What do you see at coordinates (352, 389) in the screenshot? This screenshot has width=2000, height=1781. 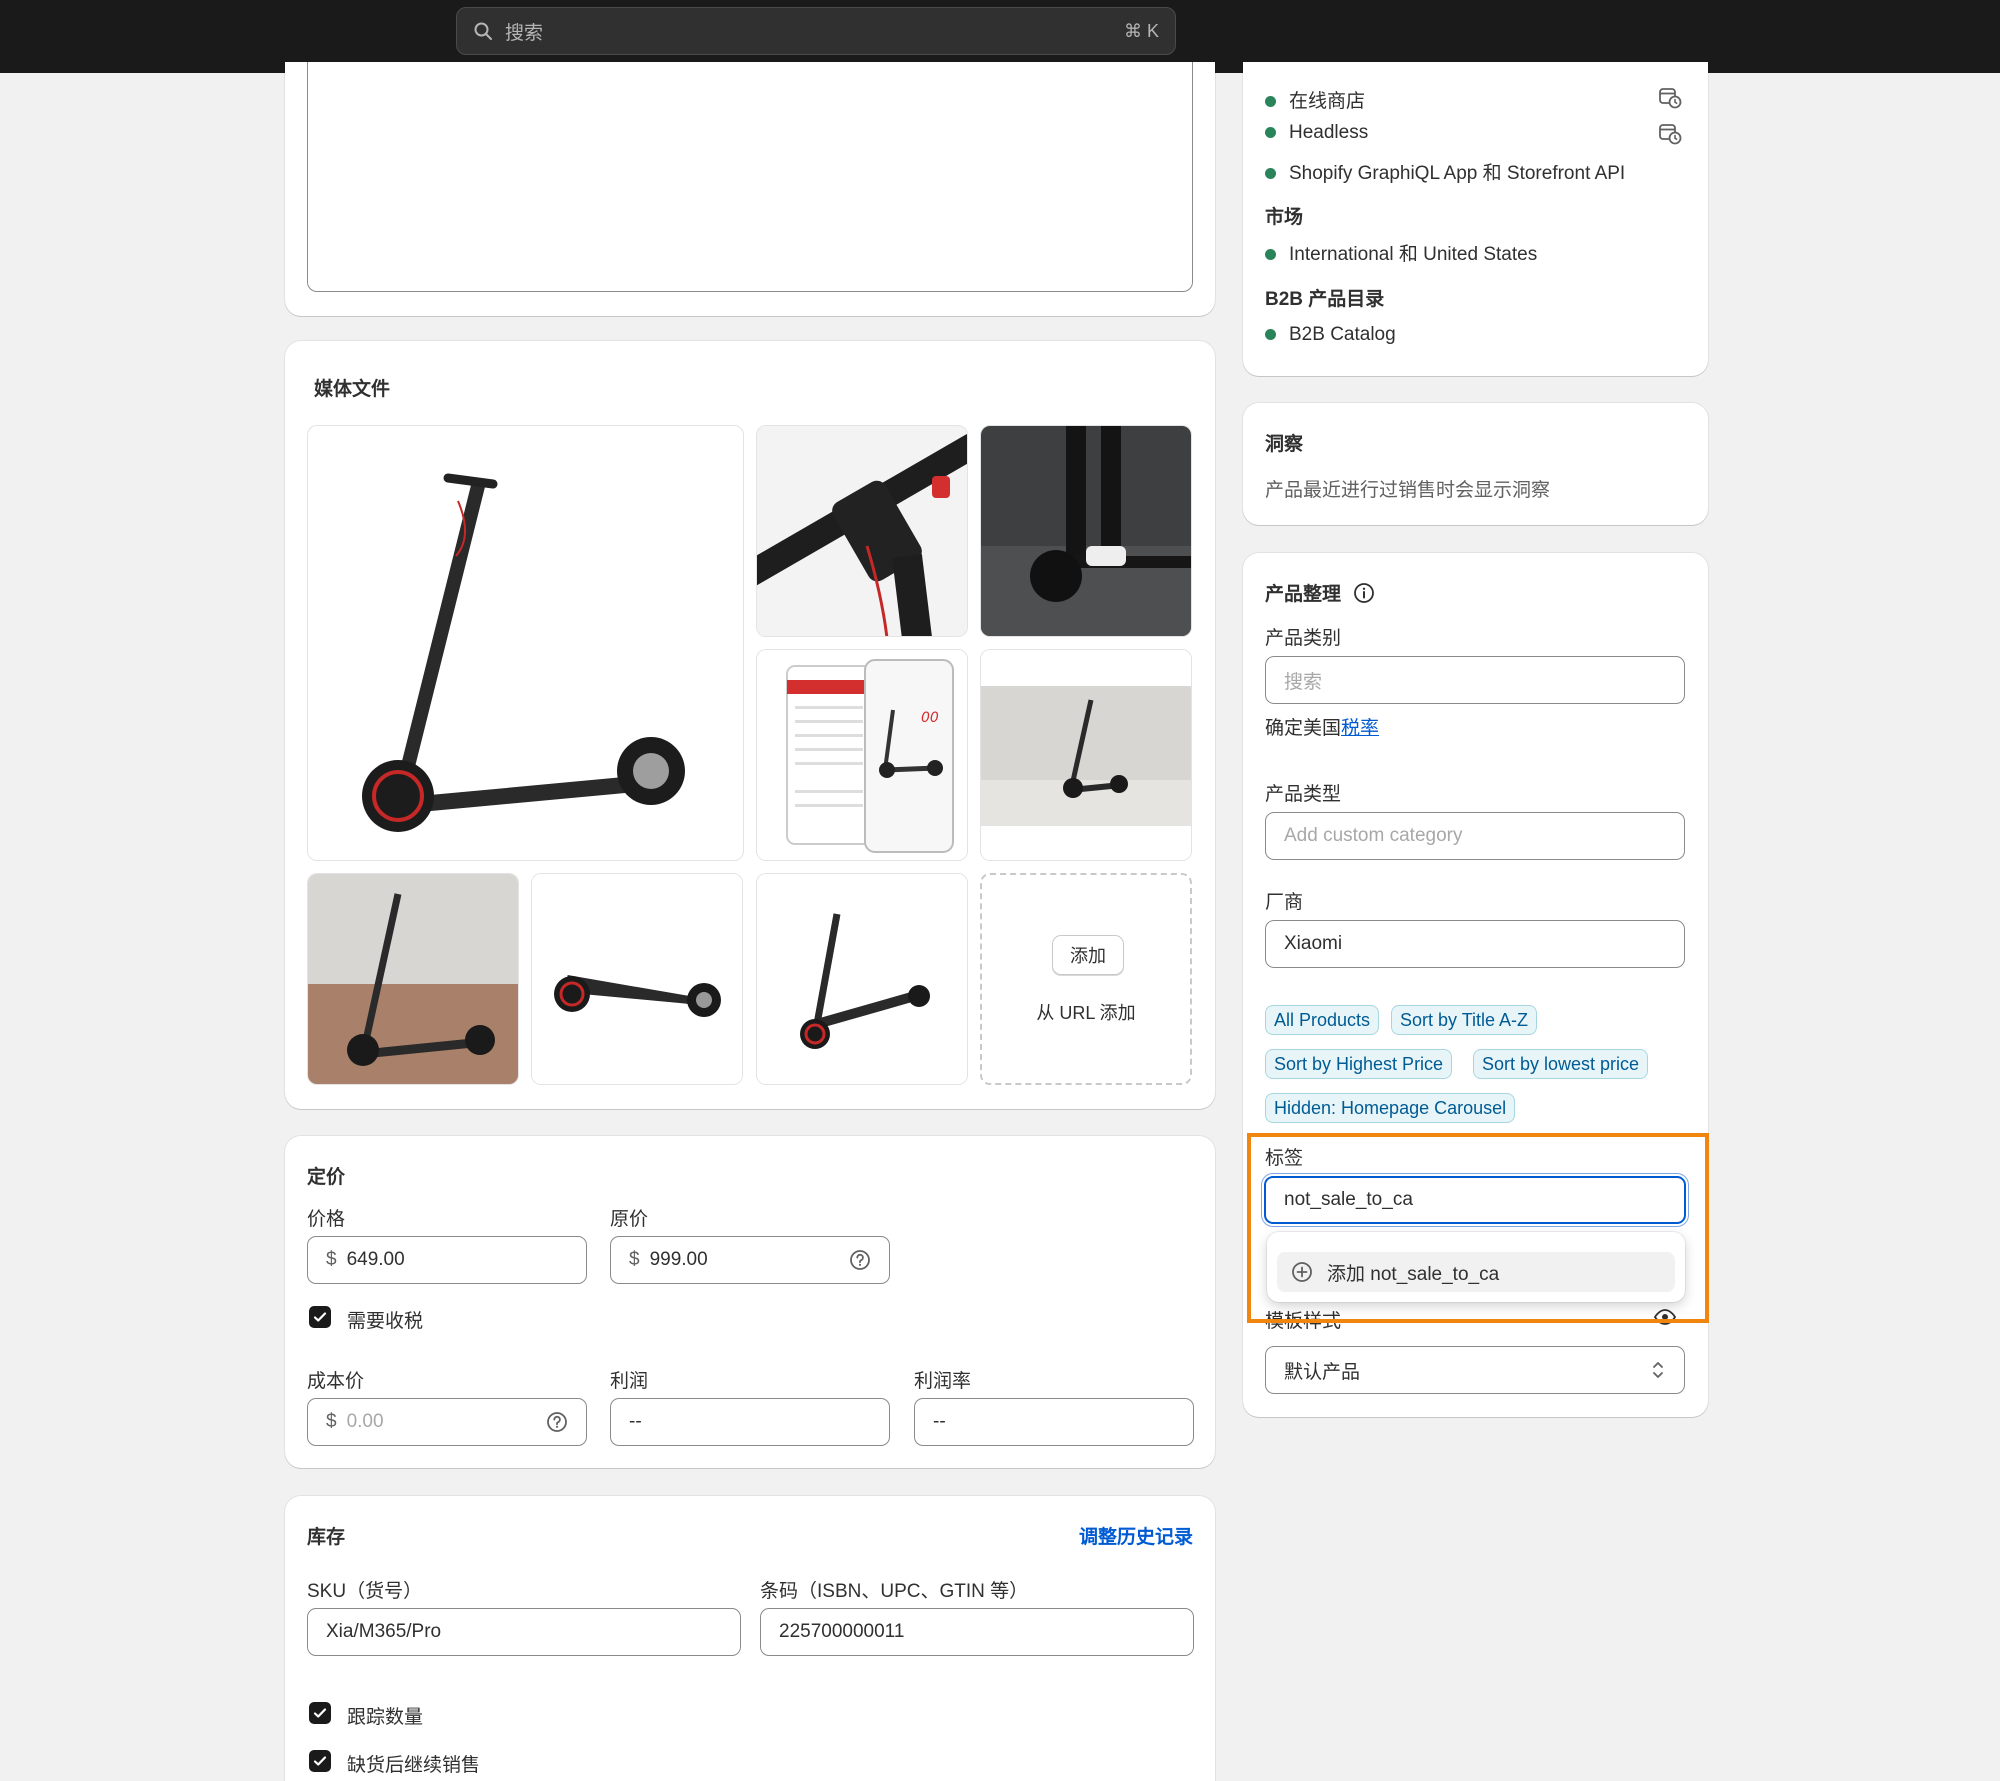 I see `media-title: 媒体文件` at bounding box center [352, 389].